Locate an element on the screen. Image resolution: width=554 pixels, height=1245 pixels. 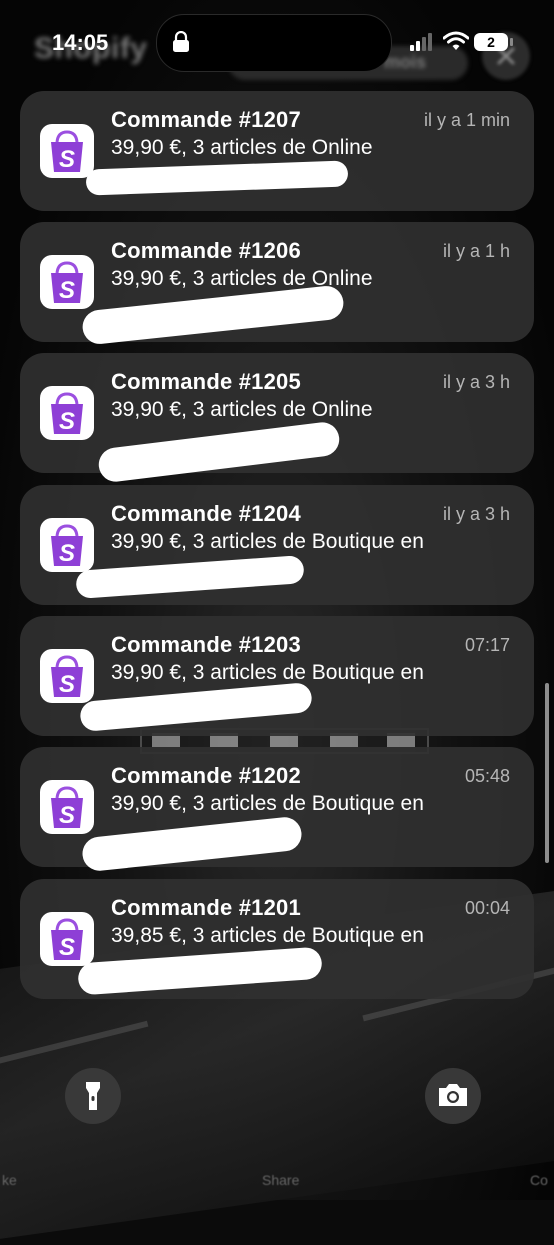
notification-title: Commande #1204 is located at coordinates (206, 513).